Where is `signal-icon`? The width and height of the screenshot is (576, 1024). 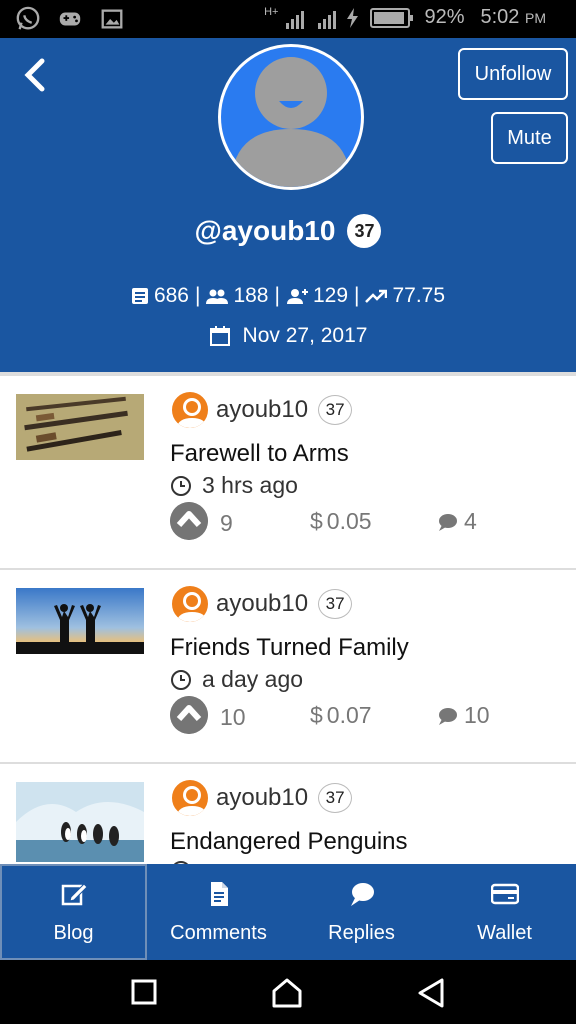 signal-icon is located at coordinates (295, 18).